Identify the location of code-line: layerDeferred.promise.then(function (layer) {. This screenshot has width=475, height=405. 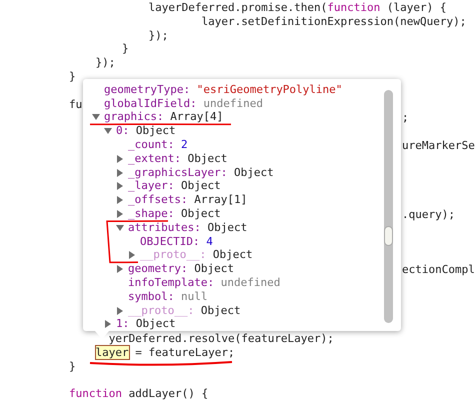
(297, 8).